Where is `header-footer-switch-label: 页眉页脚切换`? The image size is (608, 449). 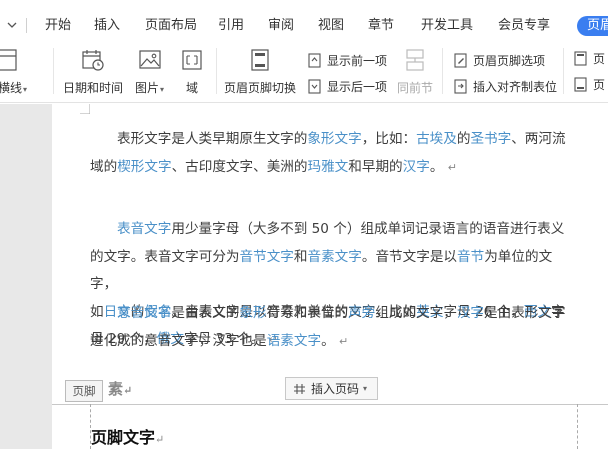
header-footer-switch-label: 页眉页脚切换 is located at coordinates (260, 88).